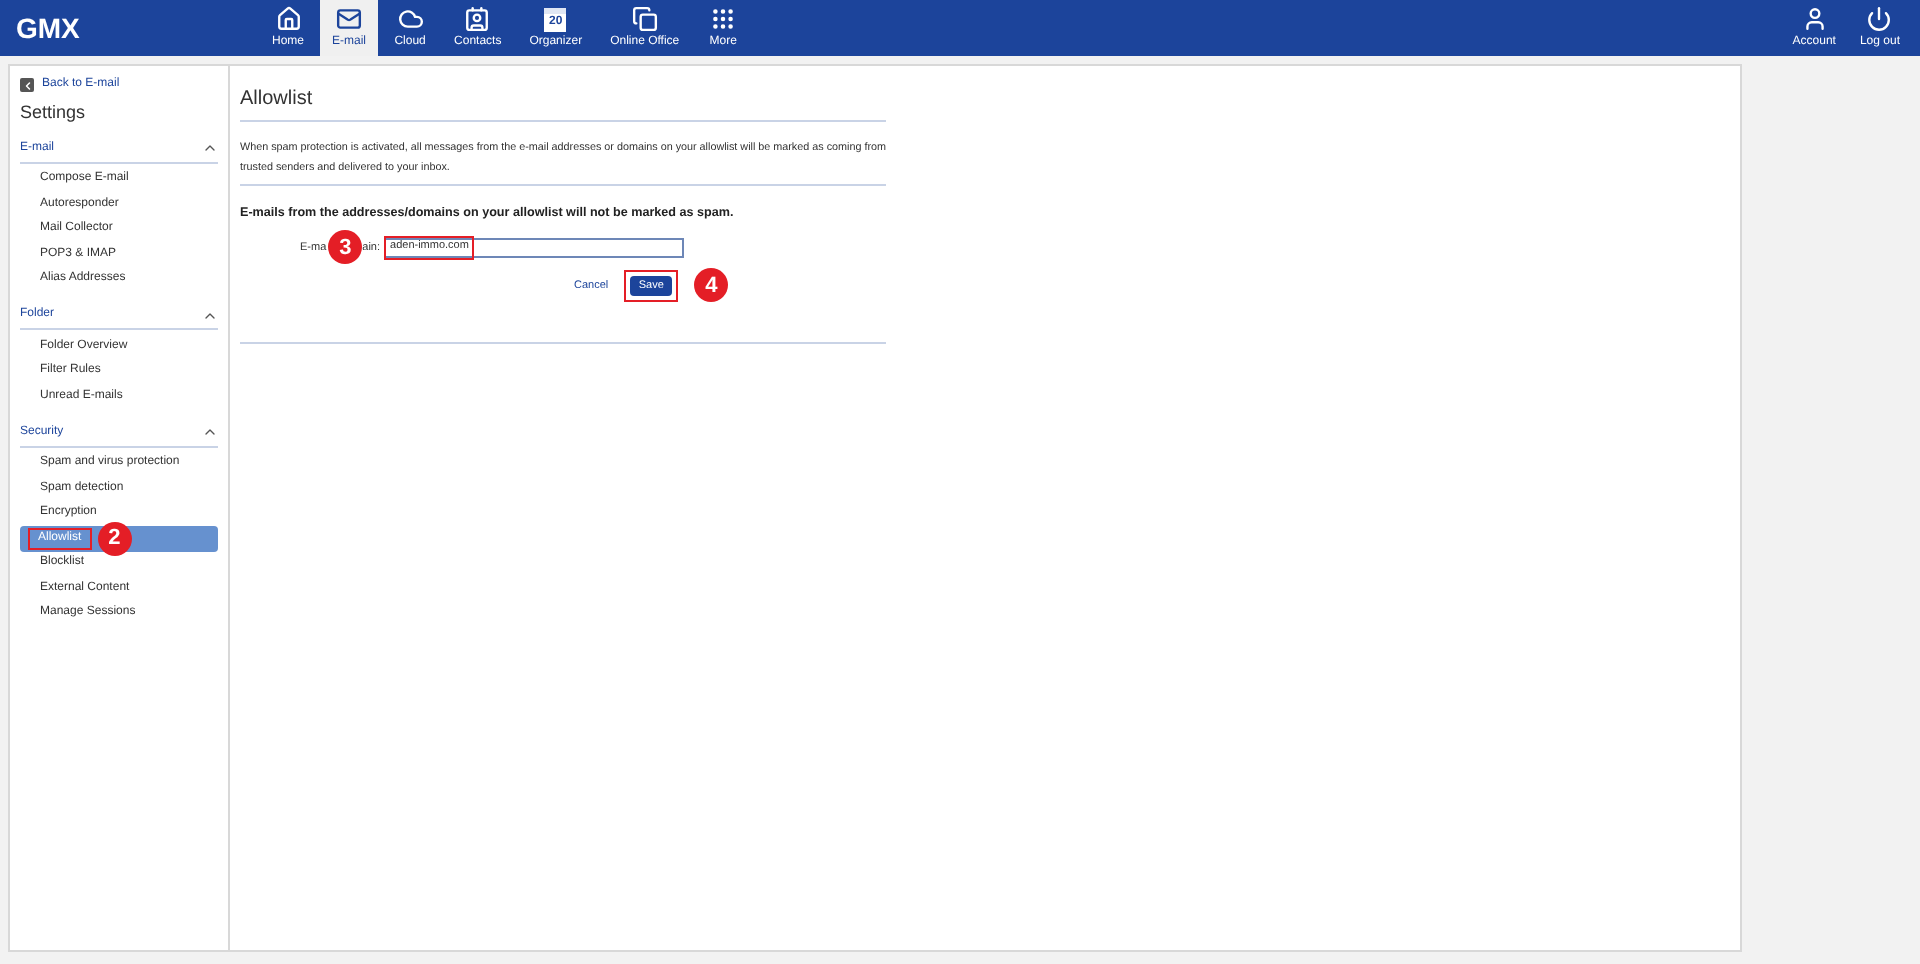 The height and width of the screenshot is (964, 1920). Describe the element at coordinates (49, 28) in the screenshot. I see `logo: GMX` at that location.